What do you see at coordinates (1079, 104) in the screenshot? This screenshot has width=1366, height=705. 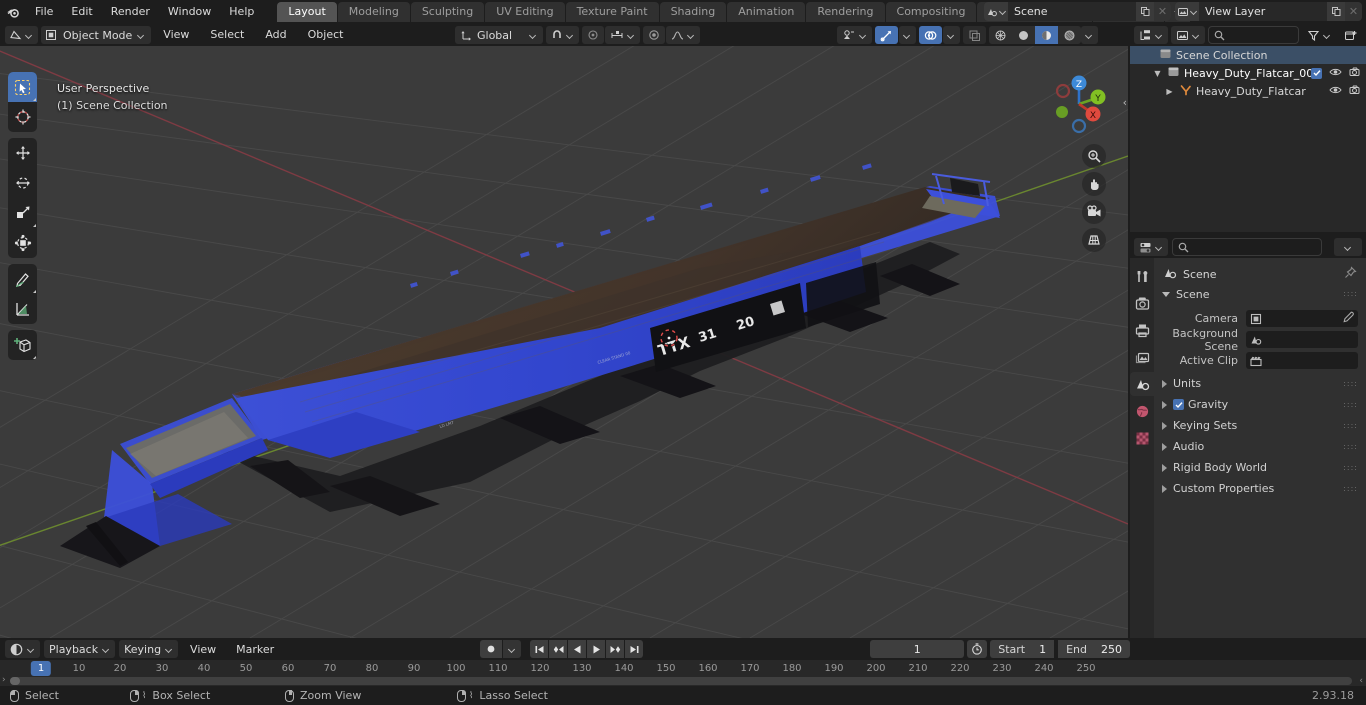 I see `navigation-gizmo: Z Y X` at bounding box center [1079, 104].